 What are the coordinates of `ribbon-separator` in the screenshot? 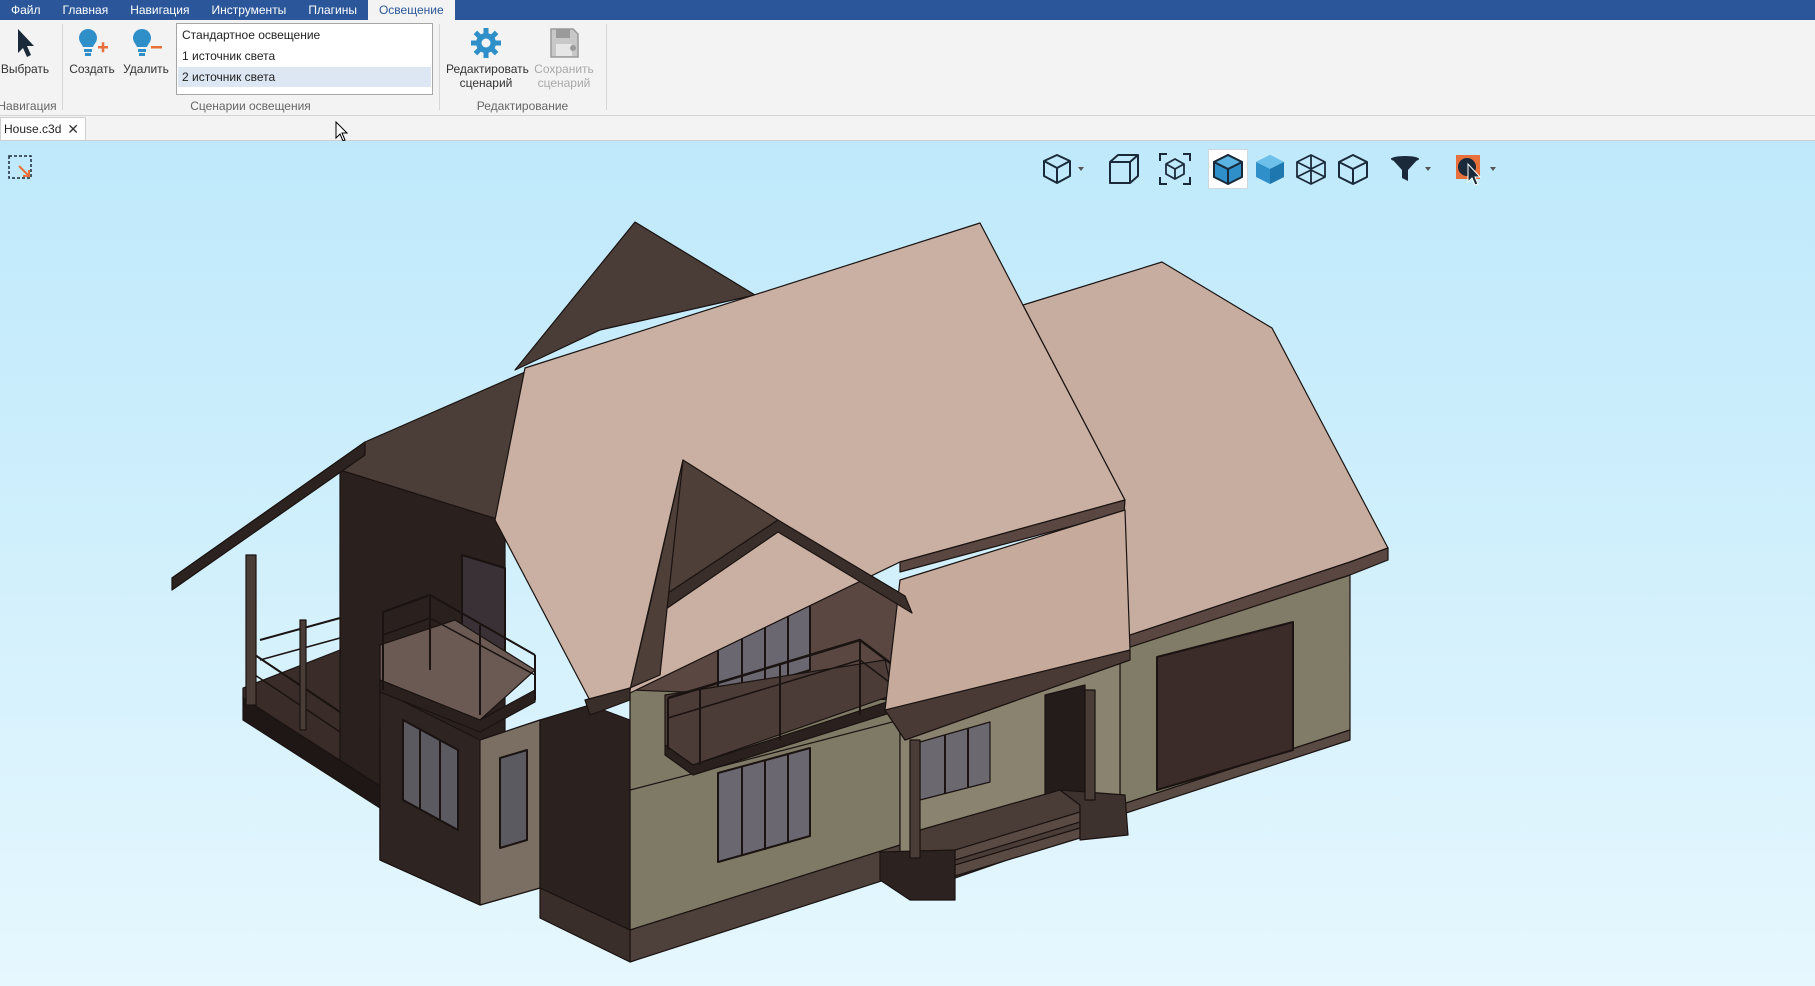 It's located at (606, 67).